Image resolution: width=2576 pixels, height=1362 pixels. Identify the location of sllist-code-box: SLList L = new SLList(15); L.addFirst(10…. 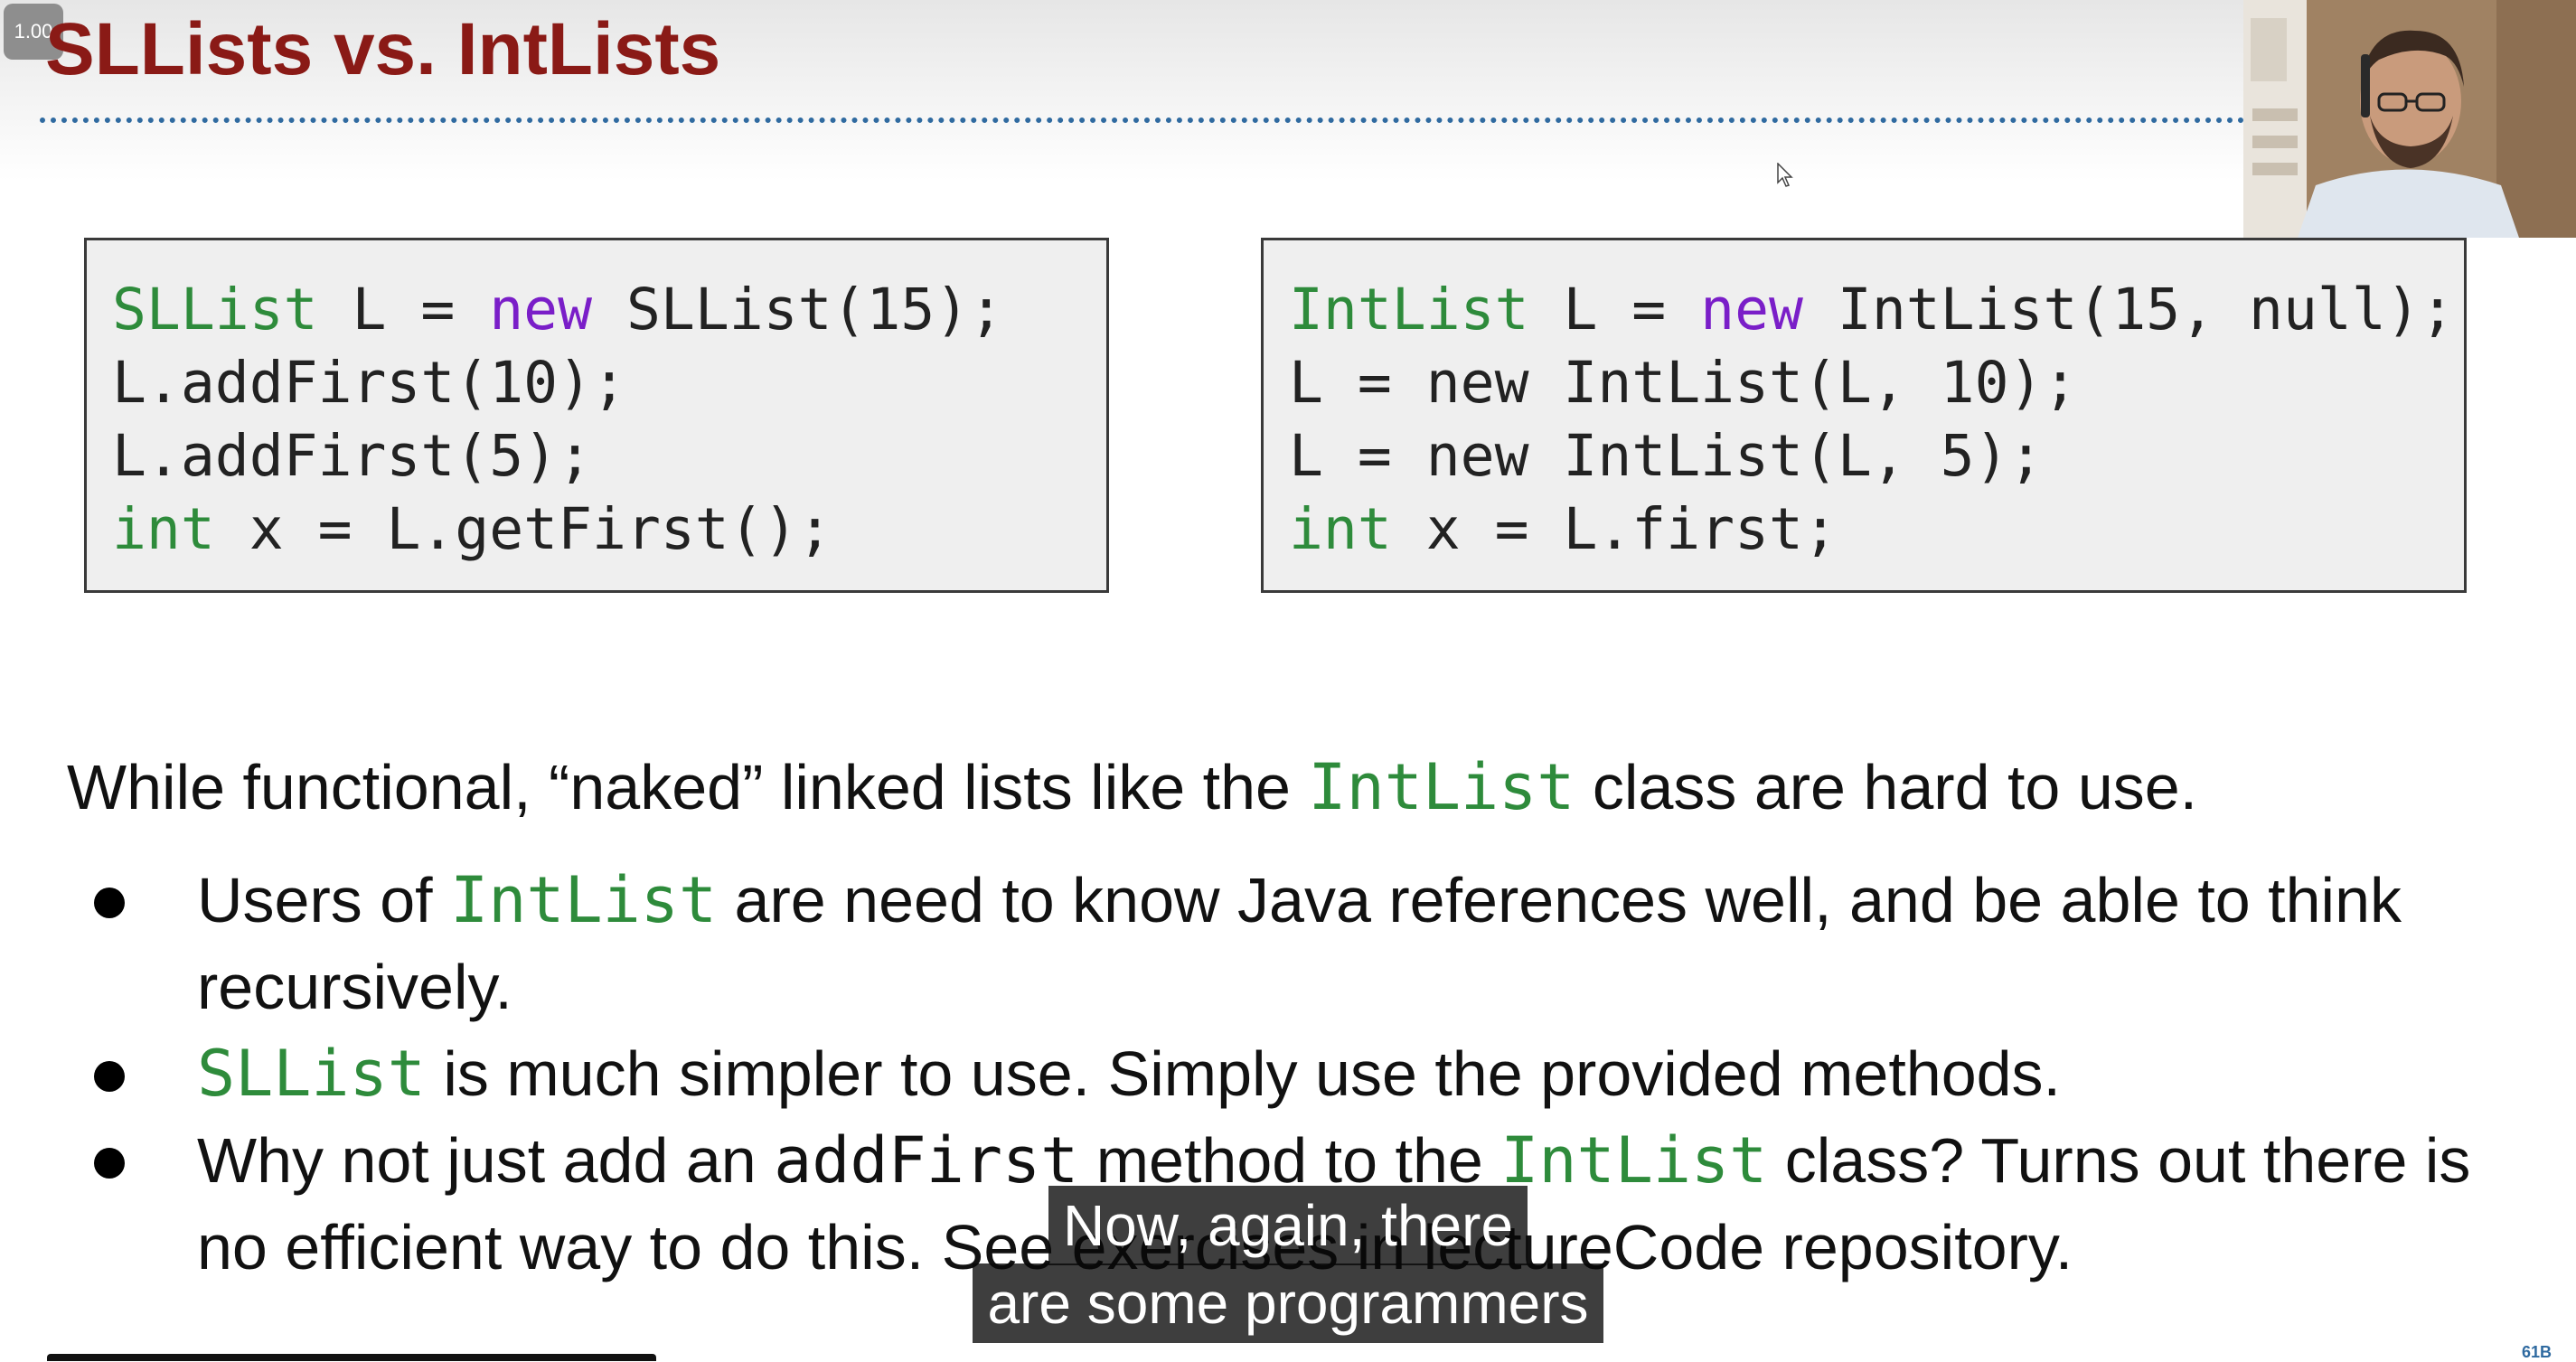
(597, 415).